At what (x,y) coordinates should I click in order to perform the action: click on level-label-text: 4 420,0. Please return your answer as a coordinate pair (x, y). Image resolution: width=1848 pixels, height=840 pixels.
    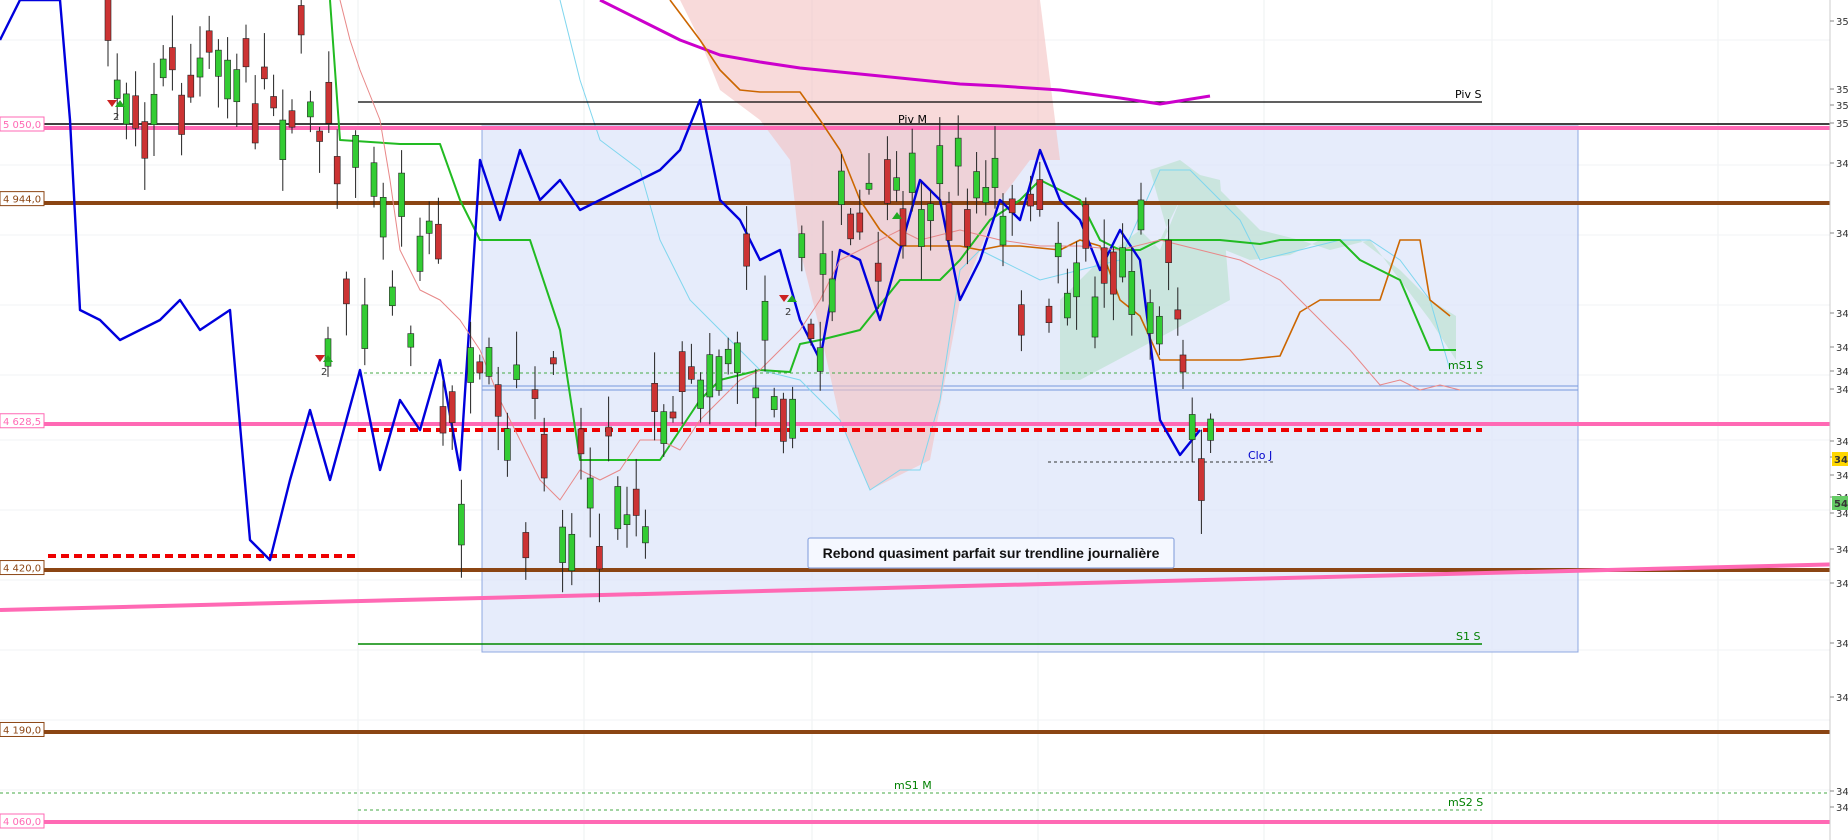
    Looking at the image, I should click on (22, 569).